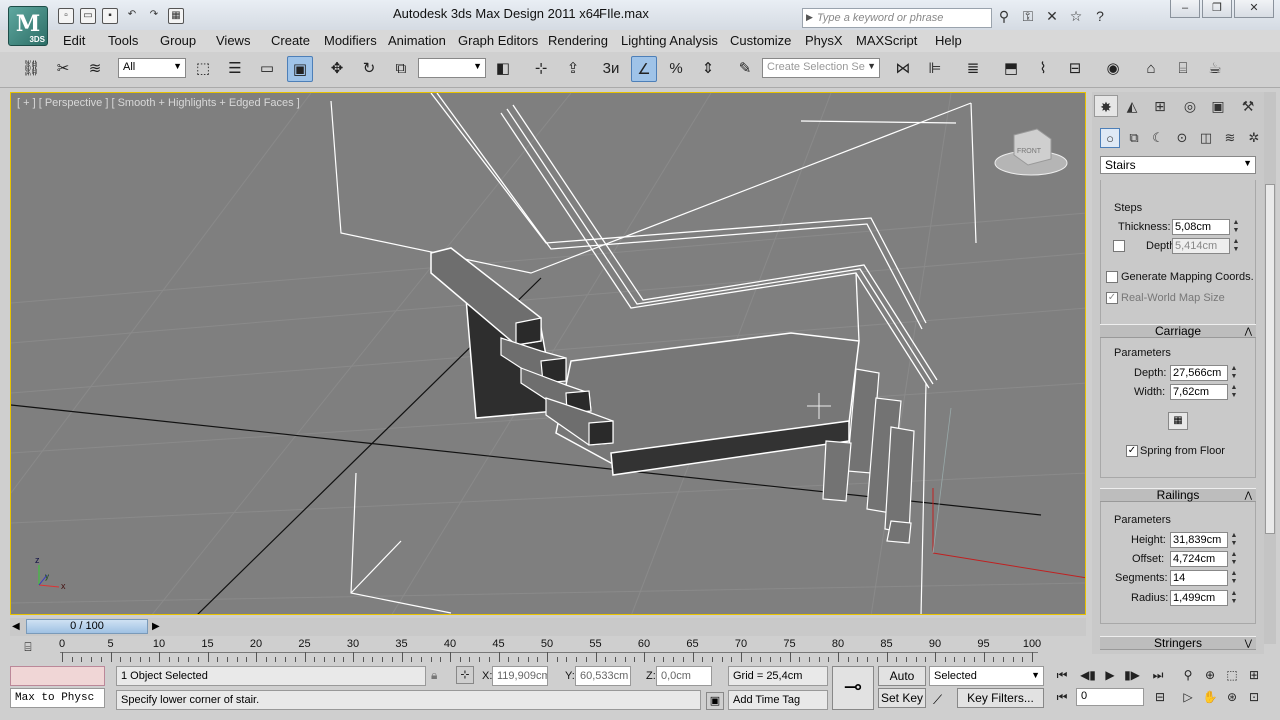  I want to click on maxscript-mini-listener: Max to Physc, so click(57, 698).